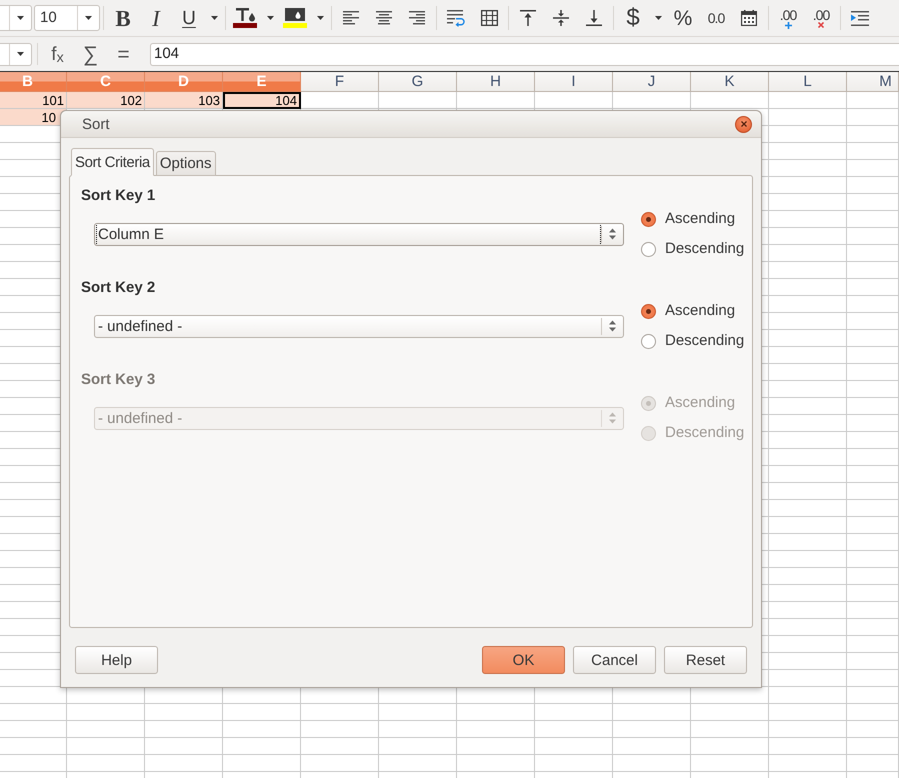 The height and width of the screenshot is (778, 899). What do you see at coordinates (116, 660) in the screenshot?
I see `dialog-button: Help` at bounding box center [116, 660].